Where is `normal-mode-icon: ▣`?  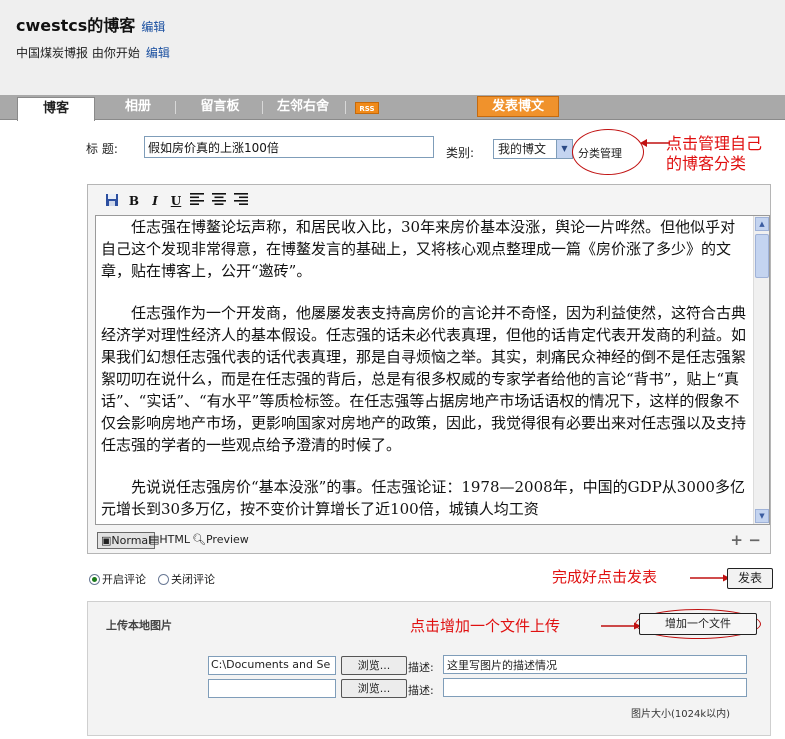 normal-mode-icon: ▣ is located at coordinates (106, 540).